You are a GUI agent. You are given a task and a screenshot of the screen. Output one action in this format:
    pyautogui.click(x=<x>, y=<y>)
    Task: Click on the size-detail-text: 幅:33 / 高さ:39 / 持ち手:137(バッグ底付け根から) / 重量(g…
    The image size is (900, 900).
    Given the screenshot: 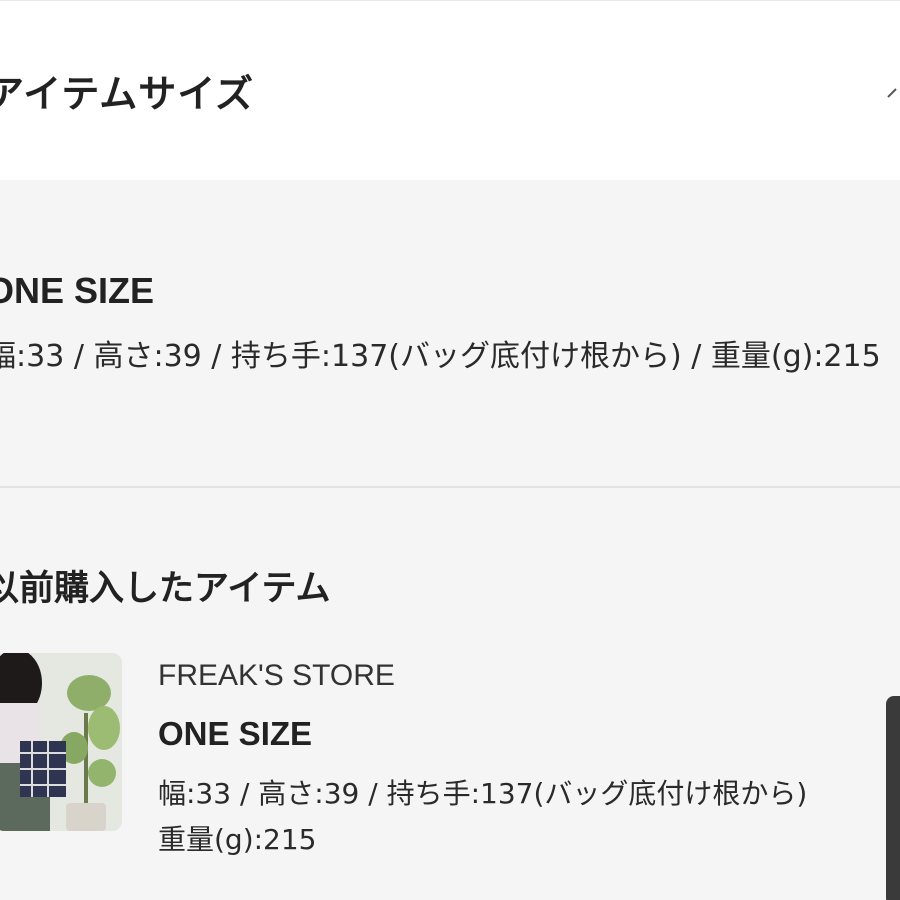 What is the action you would take?
    pyautogui.click(x=440, y=356)
    